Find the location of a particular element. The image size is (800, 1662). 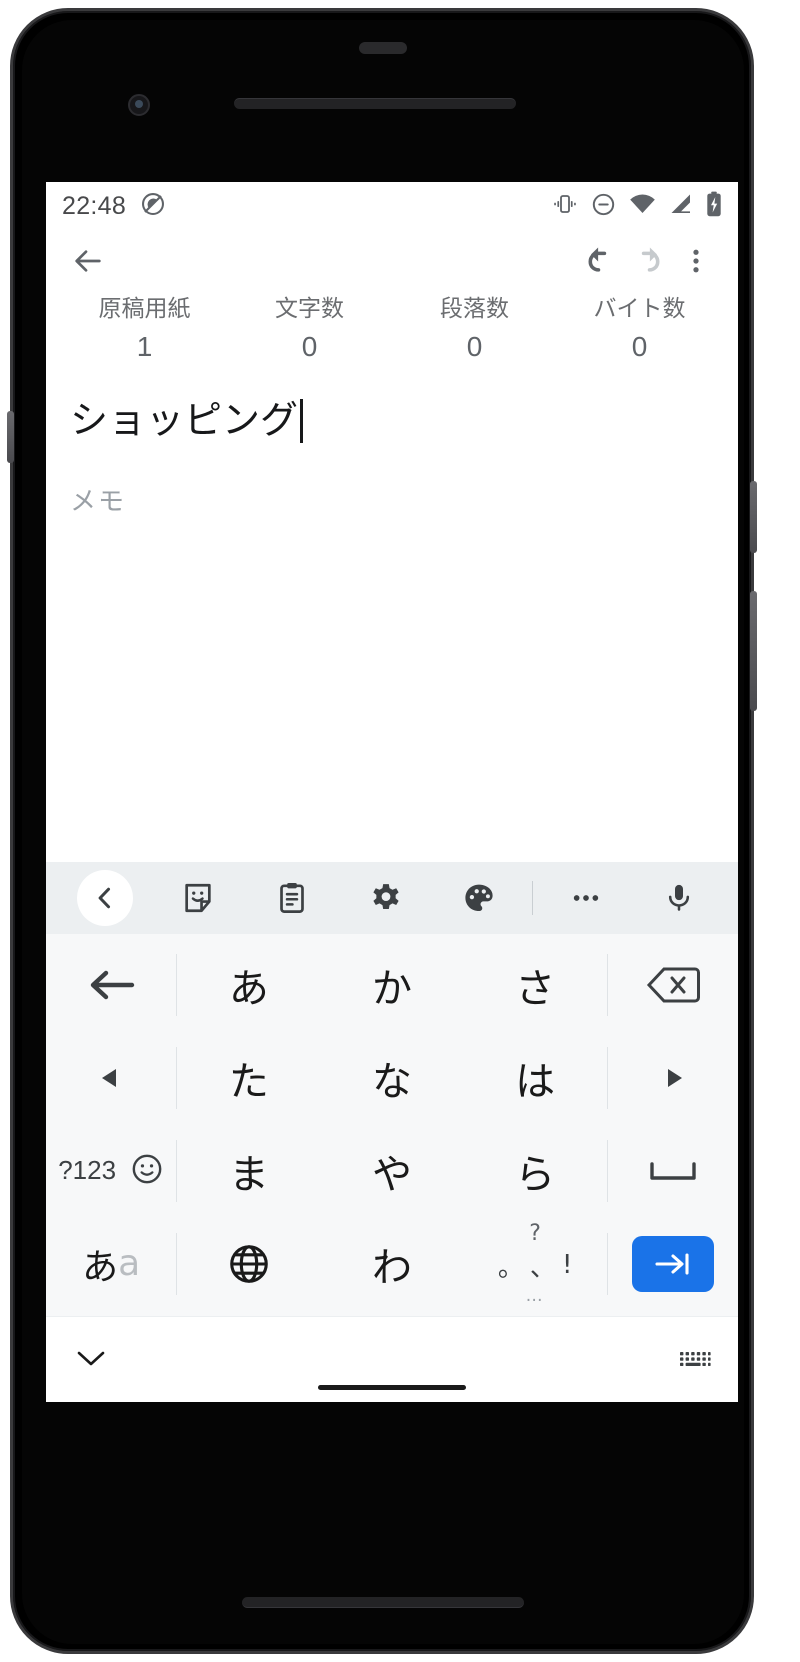

triangle-left-icon is located at coordinates (109, 1077).